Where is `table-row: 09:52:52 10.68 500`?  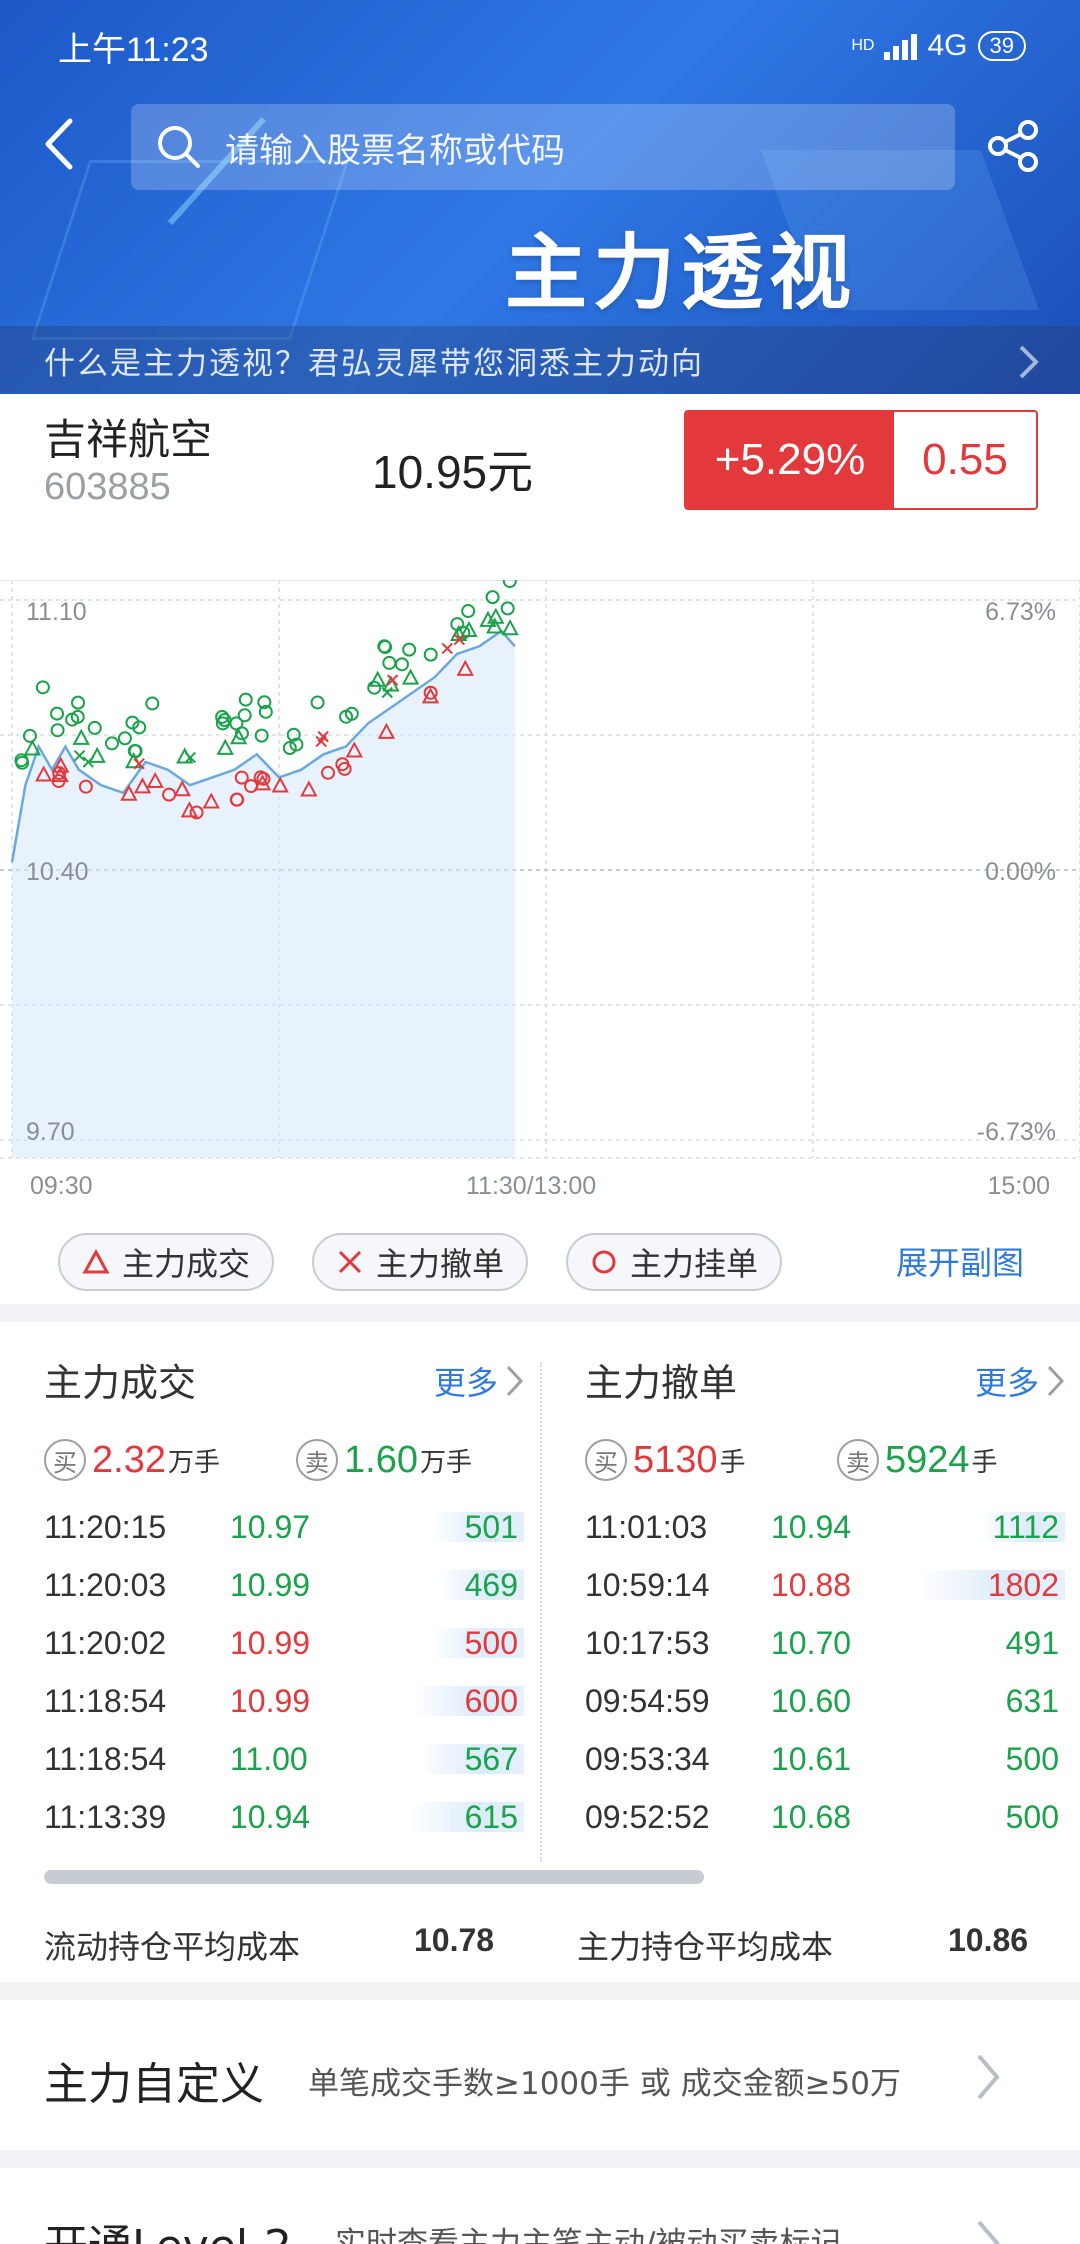 table-row: 09:52:52 10.68 500 is located at coordinates (825, 1817).